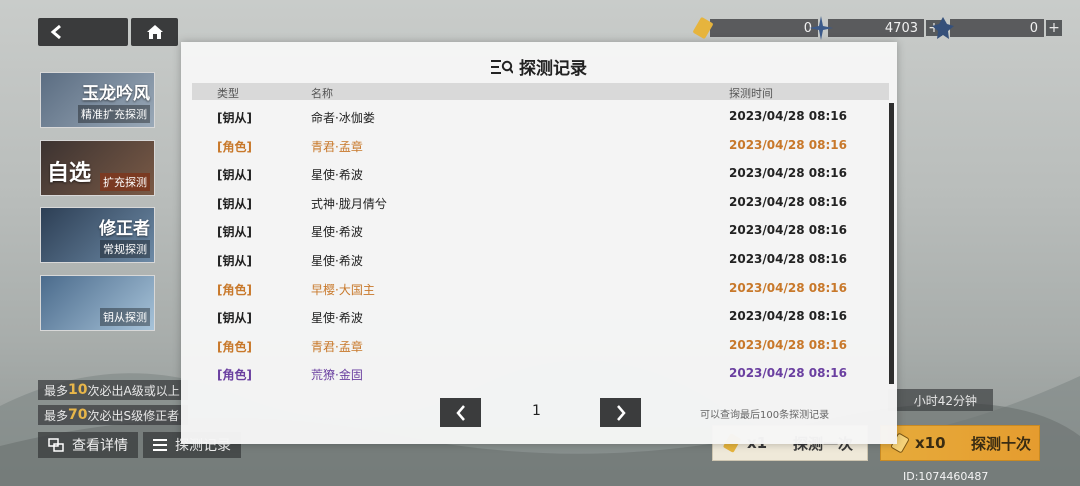  I want to click on view-details-button: 查看详情, so click(88, 445).